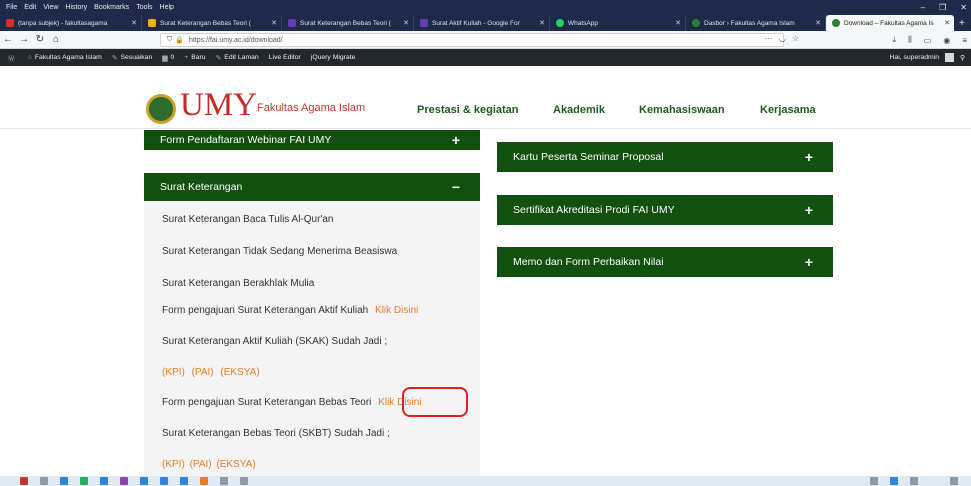 The height and width of the screenshot is (486, 971). Describe the element at coordinates (167, 7) in the screenshot. I see `menu-help: Help` at that location.